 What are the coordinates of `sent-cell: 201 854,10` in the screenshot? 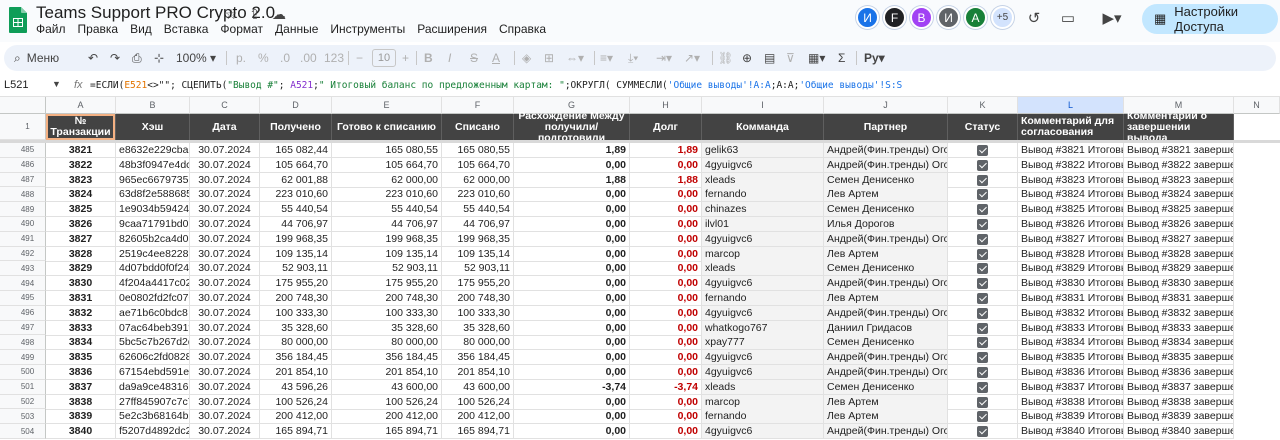 It's located at (478, 372).